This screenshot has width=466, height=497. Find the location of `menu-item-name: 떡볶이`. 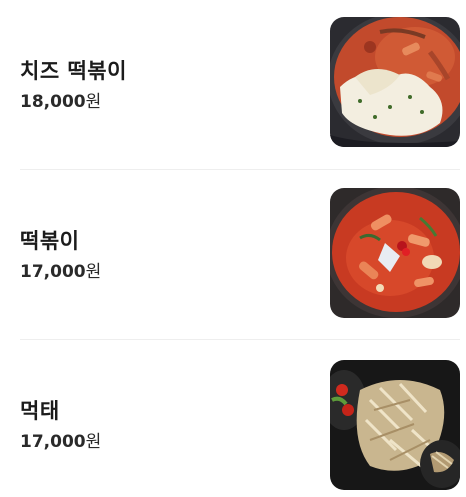

menu-item-name: 떡볶이 is located at coordinates (50, 241).